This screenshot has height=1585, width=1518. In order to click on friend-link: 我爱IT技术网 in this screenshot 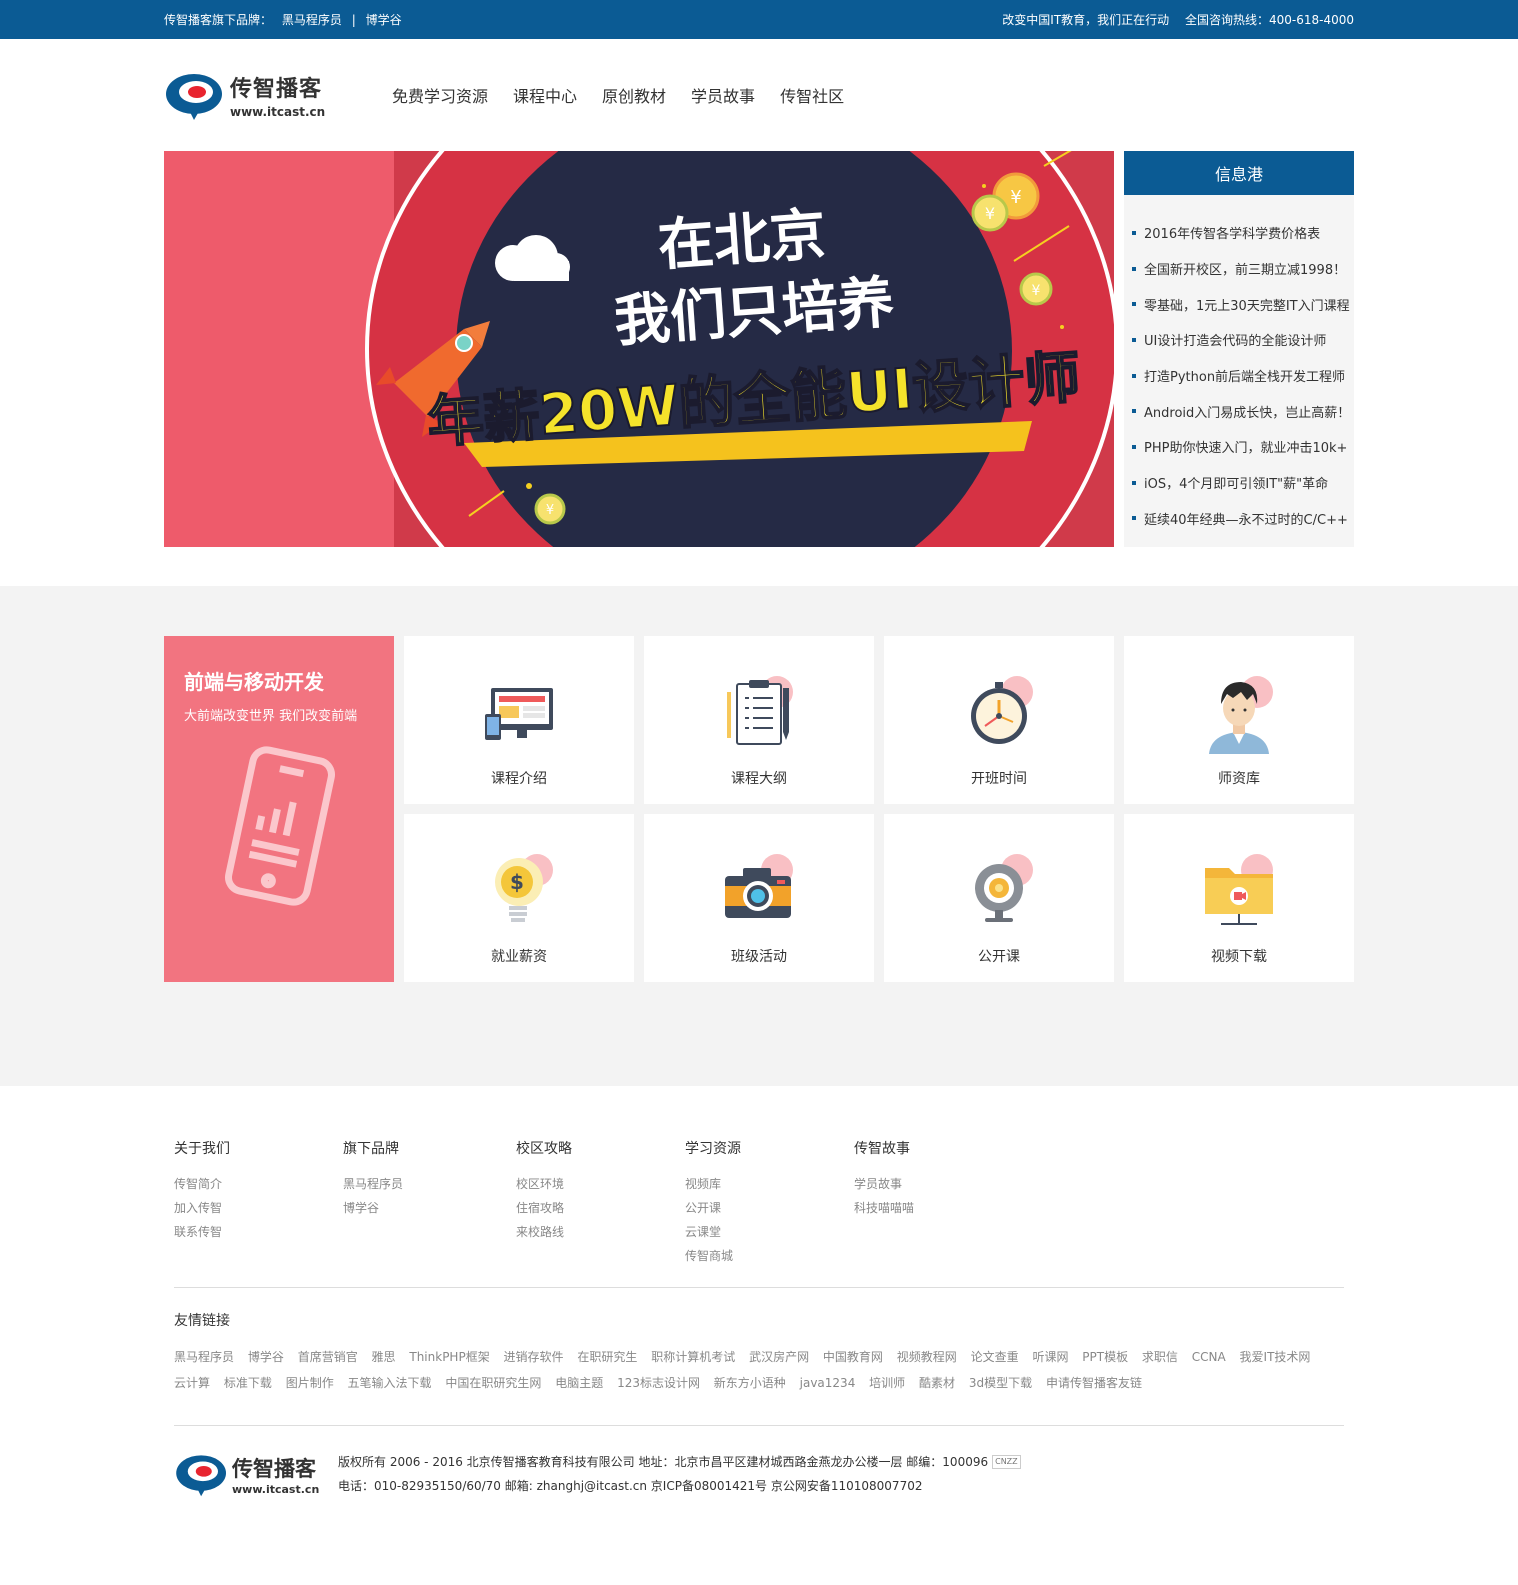, I will do `click(1275, 1357)`.